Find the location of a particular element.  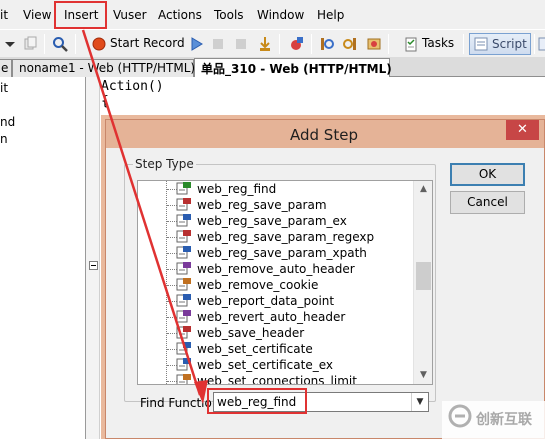

insert-menu-highlight is located at coordinates (80, 15).